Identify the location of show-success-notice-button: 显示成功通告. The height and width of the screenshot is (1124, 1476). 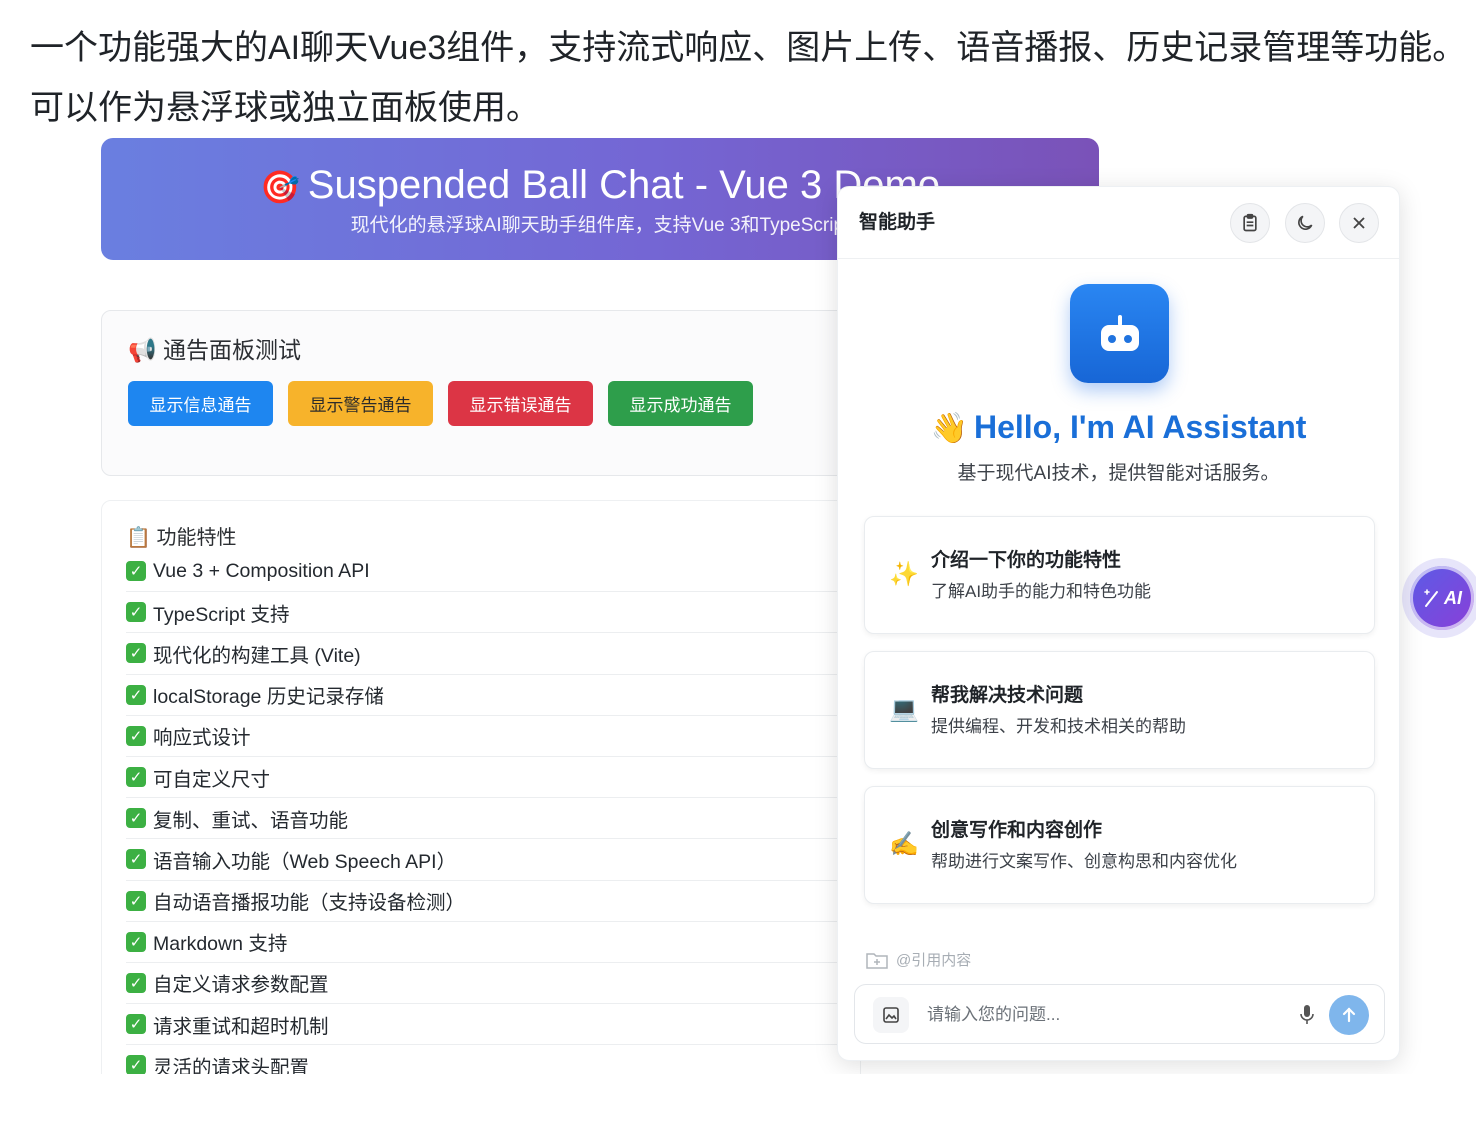
(680, 403).